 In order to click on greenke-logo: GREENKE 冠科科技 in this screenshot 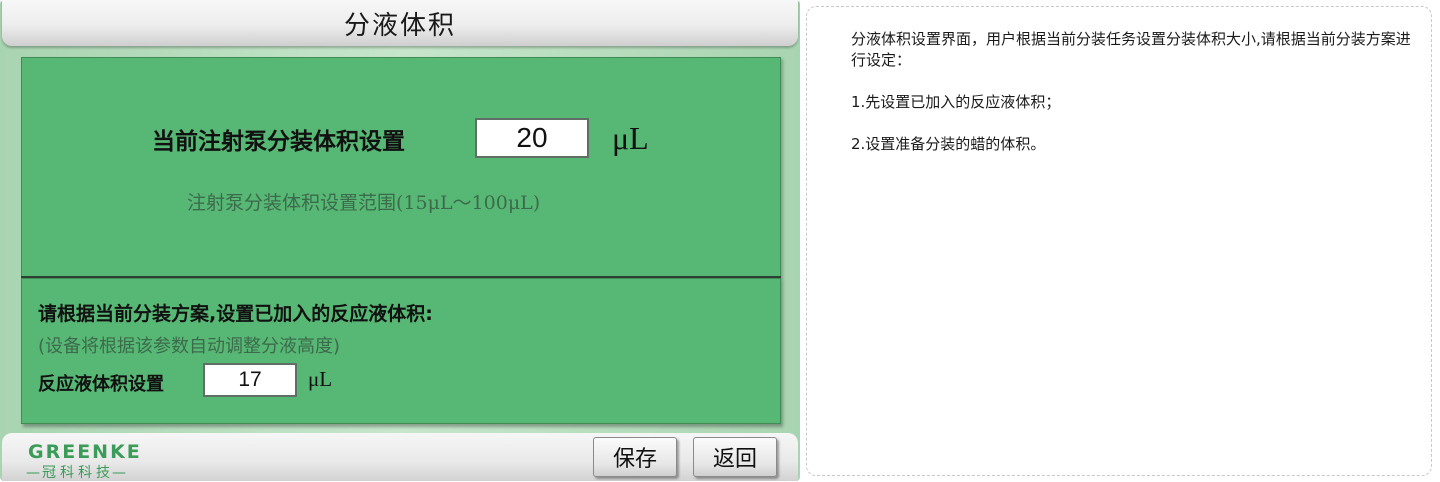, I will do `click(101, 459)`.